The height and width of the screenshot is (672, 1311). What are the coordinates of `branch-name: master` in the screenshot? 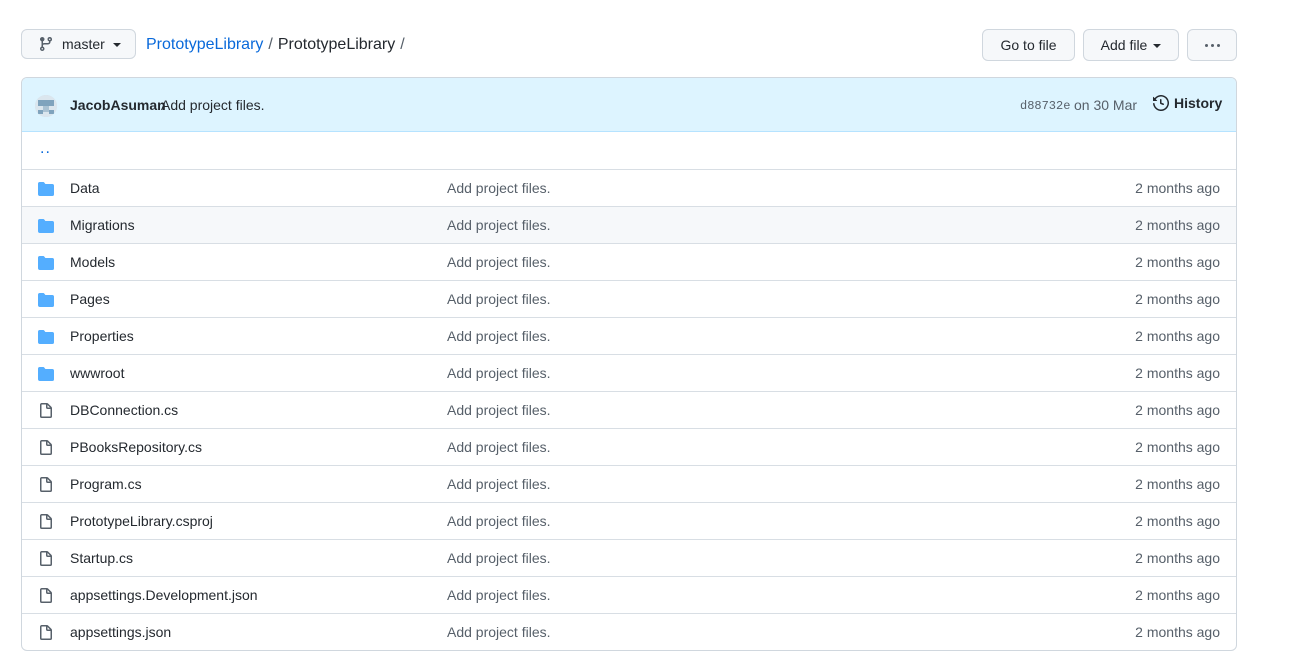 It's located at (83, 44).